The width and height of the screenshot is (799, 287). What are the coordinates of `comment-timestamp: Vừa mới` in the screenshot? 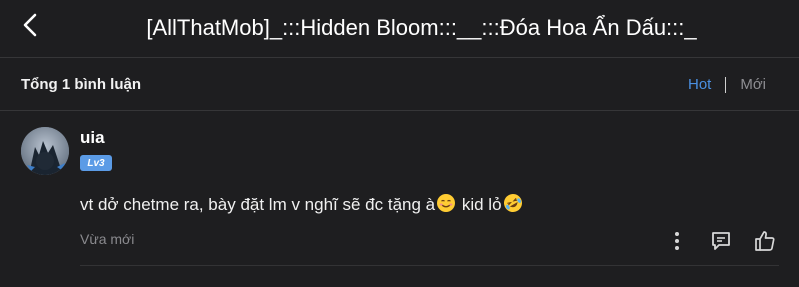 It's located at (107, 239).